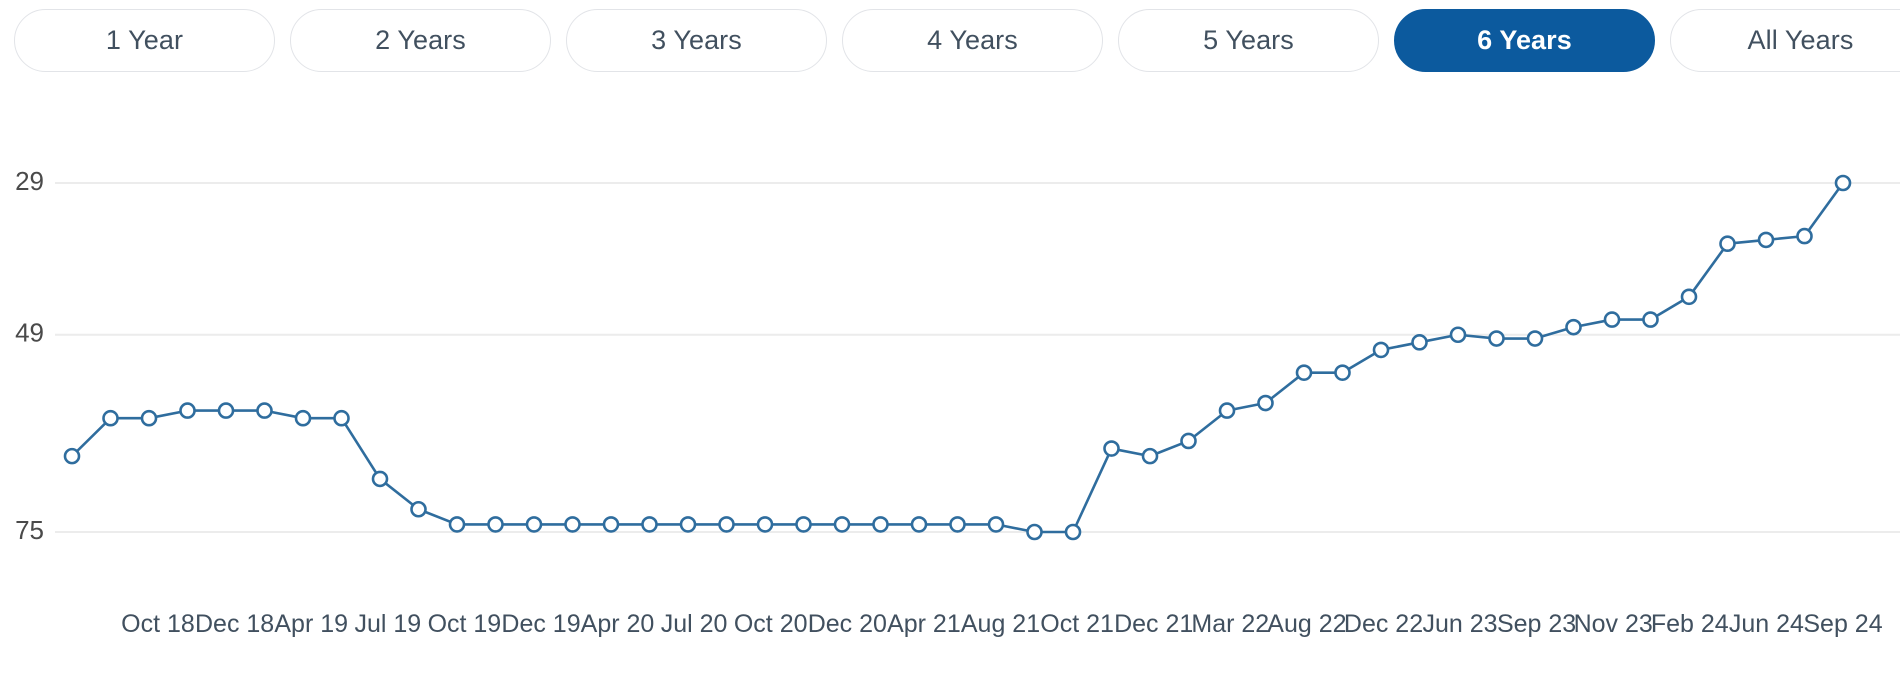 The image size is (1900, 683). What do you see at coordinates (29, 355) in the screenshot?
I see `y-axis-labels: 29 49 75` at bounding box center [29, 355].